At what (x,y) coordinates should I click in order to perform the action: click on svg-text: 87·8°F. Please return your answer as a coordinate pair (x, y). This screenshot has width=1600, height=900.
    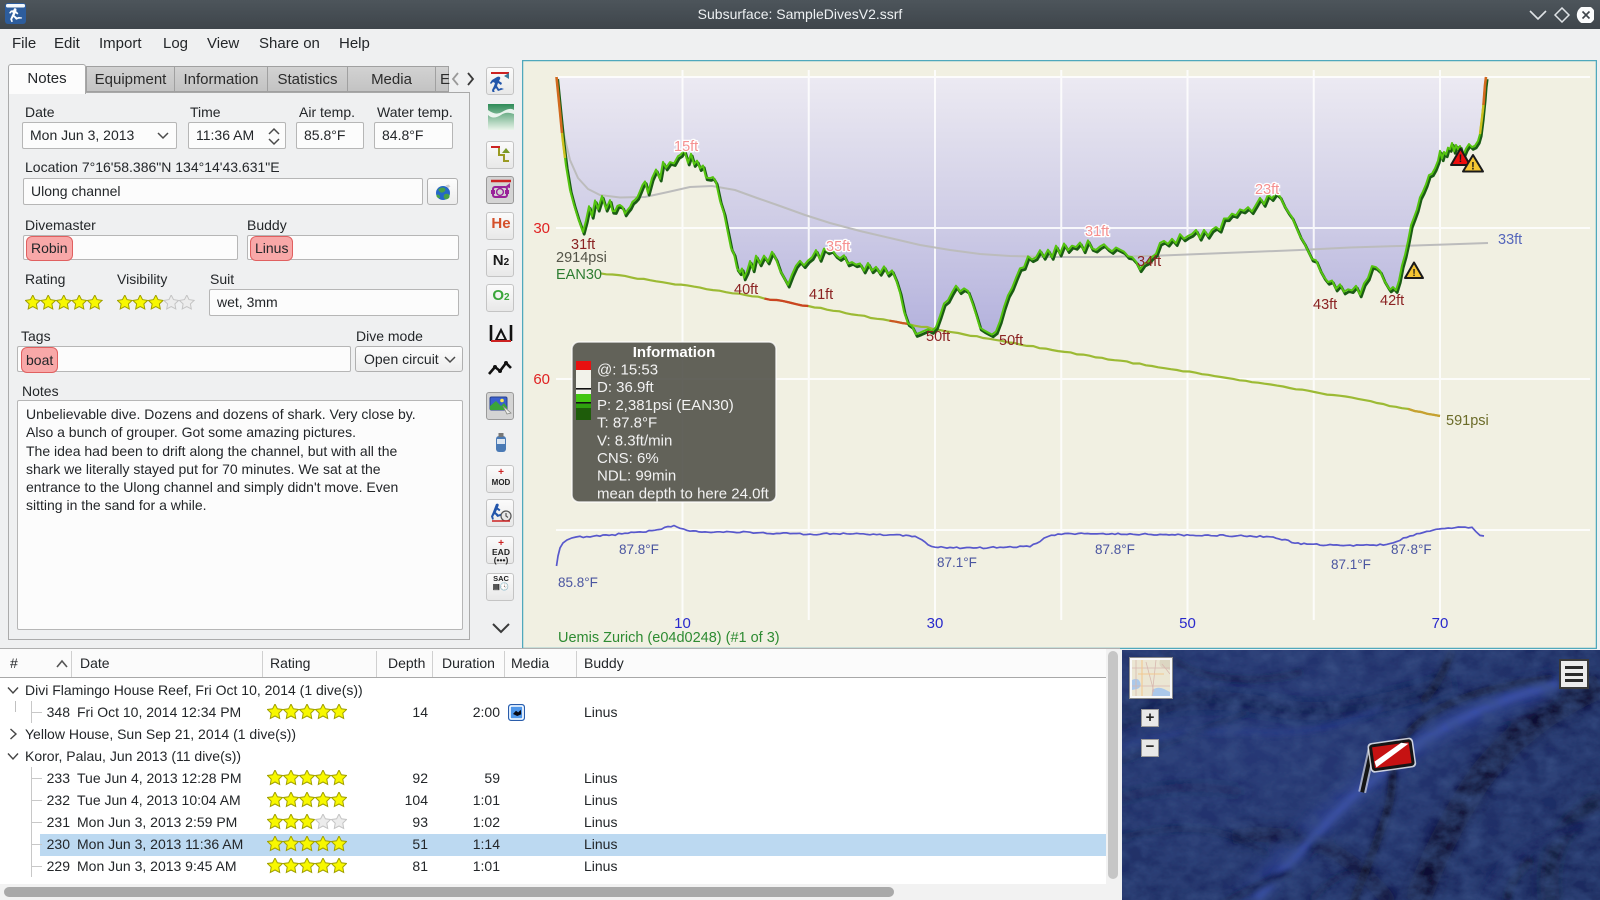
    Looking at the image, I should click on (1411, 549).